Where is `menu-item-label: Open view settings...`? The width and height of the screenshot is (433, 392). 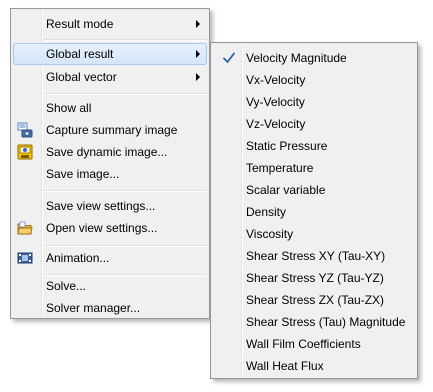
menu-item-label: Open view settings... is located at coordinates (102, 228).